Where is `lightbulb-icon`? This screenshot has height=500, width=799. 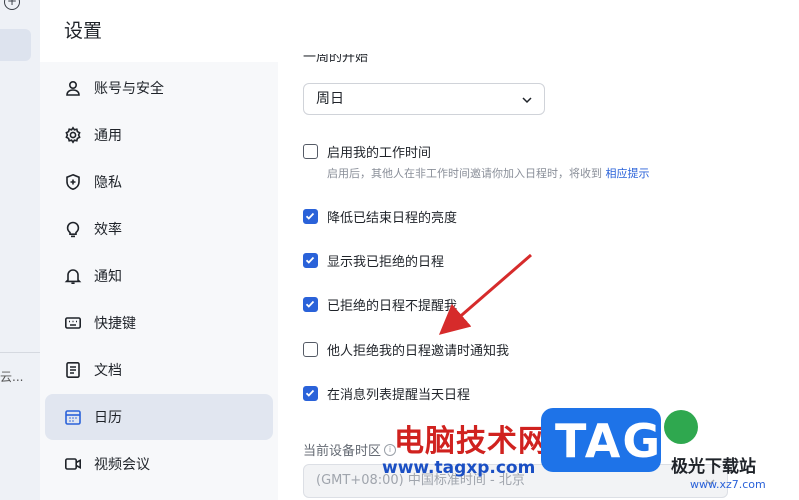
lightbulb-icon is located at coordinates (73, 229).